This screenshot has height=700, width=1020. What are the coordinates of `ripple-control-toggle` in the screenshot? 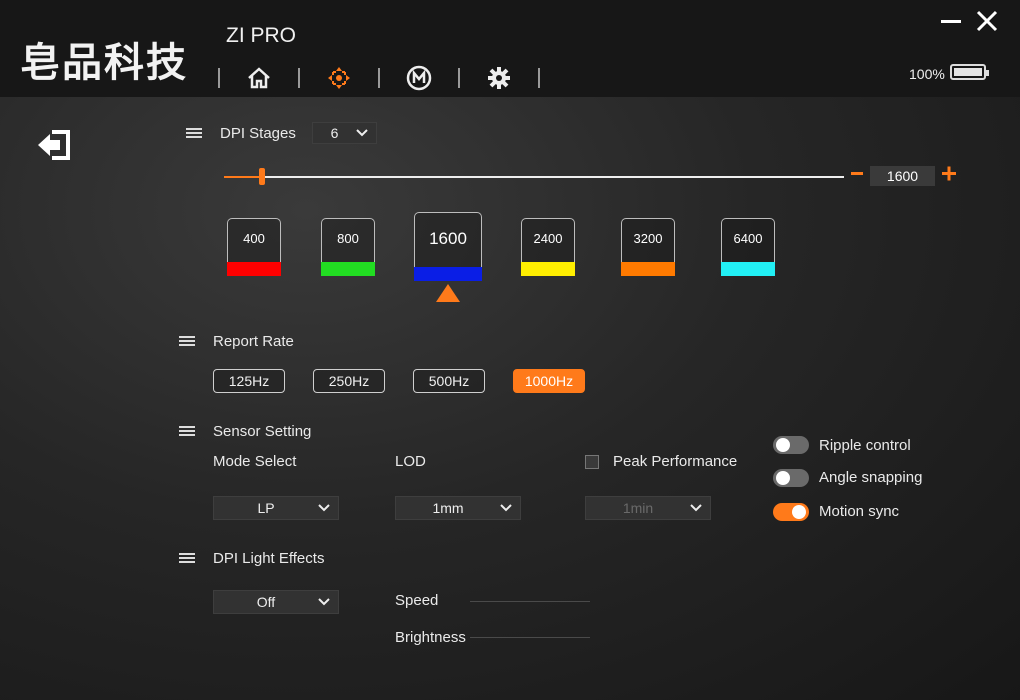 It's located at (791, 445).